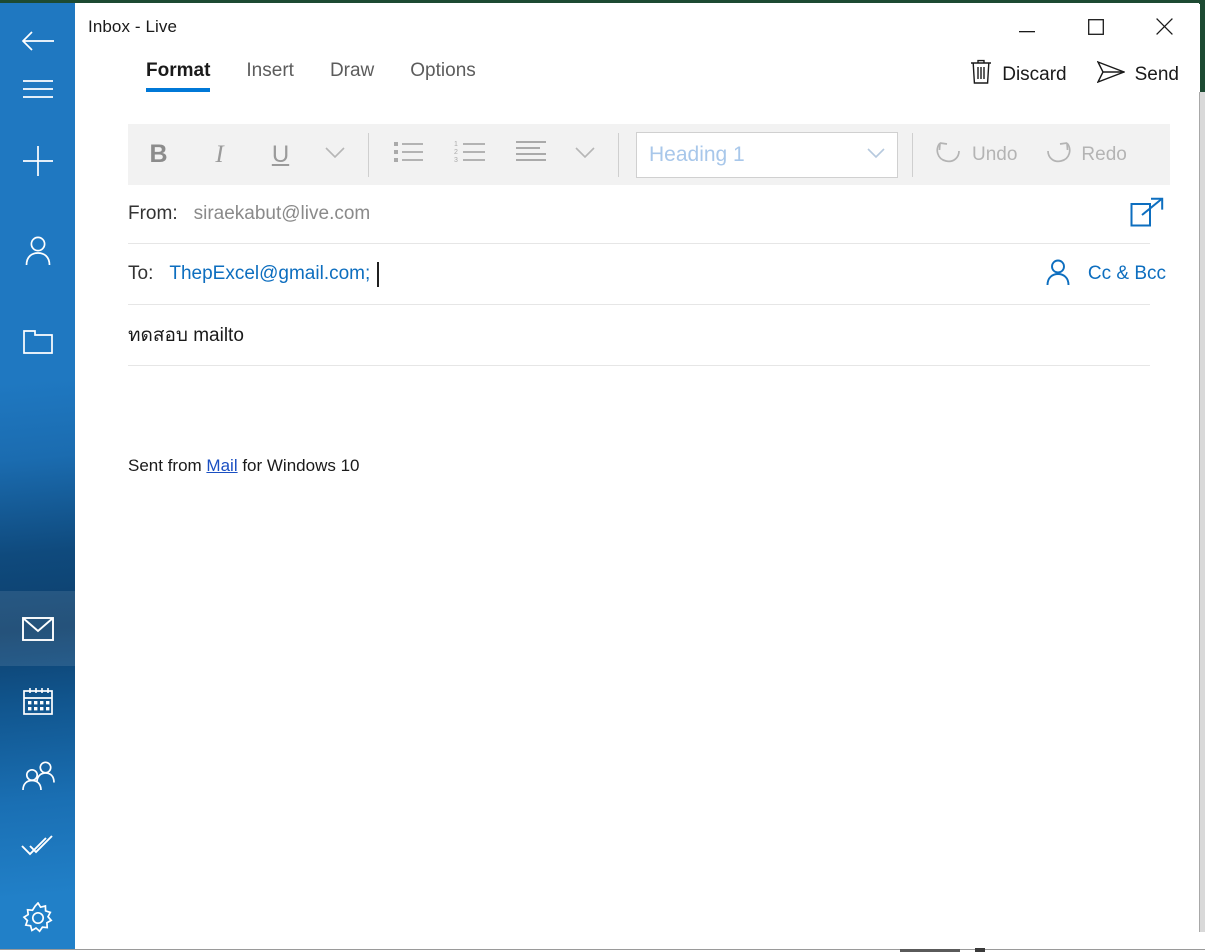 This screenshot has width=1205, height=952. What do you see at coordinates (38, 41) in the screenshot?
I see `back-arrow-icon` at bounding box center [38, 41].